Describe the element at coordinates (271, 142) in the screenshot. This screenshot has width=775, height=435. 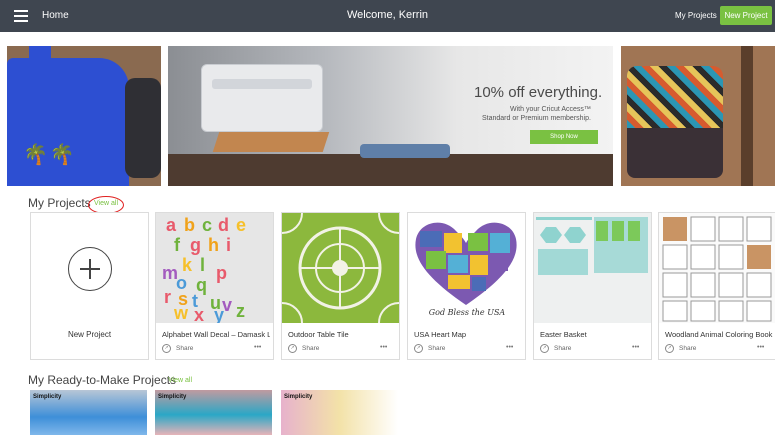
I see `cutting-mat-graphic` at that location.